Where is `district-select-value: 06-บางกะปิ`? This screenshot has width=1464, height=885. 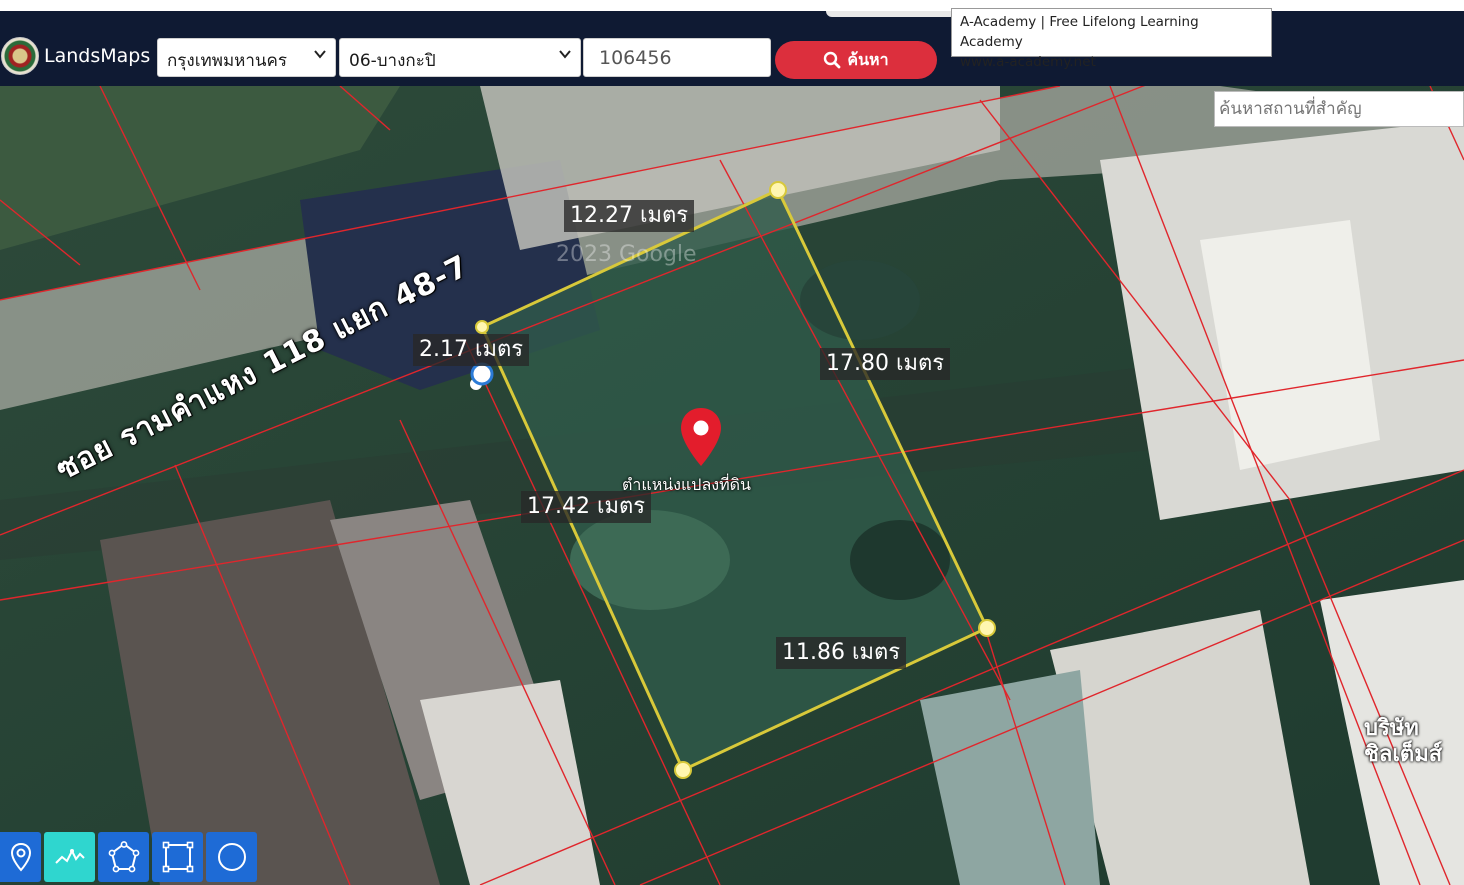 district-select-value: 06-บางกะปิ is located at coordinates (392, 61).